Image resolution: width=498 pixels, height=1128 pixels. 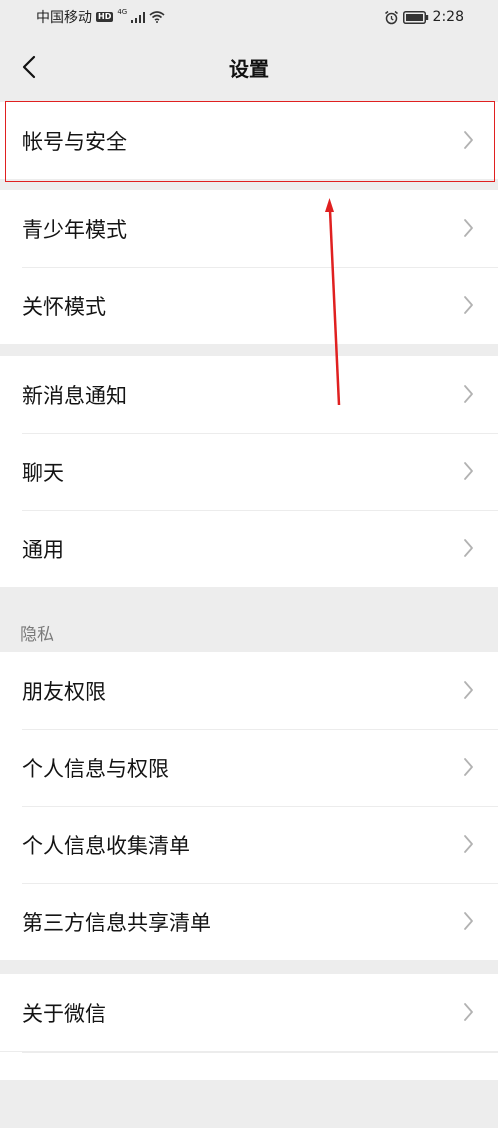 What do you see at coordinates (391, 17) in the screenshot?
I see `alarm-icon` at bounding box center [391, 17].